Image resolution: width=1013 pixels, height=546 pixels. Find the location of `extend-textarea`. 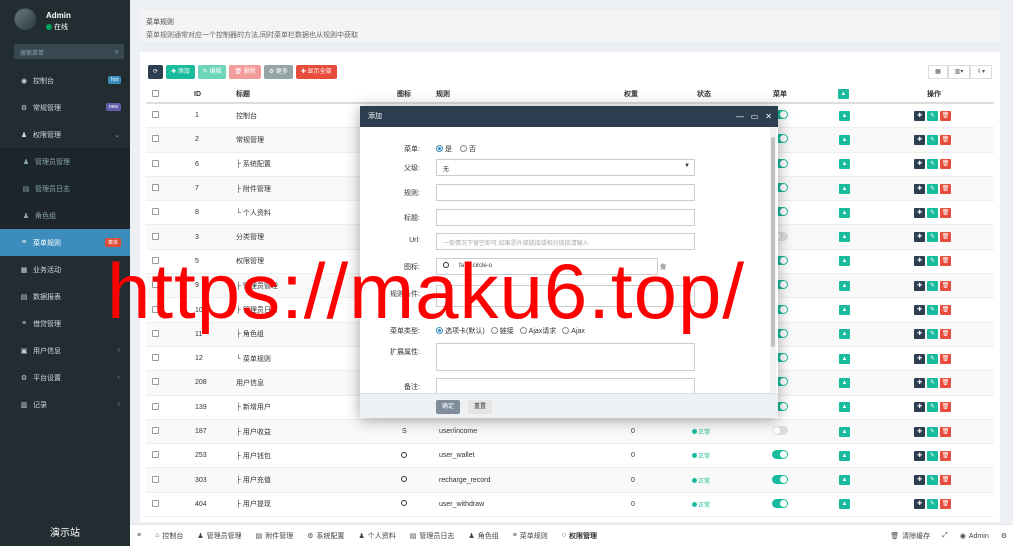

extend-textarea is located at coordinates (565, 357).